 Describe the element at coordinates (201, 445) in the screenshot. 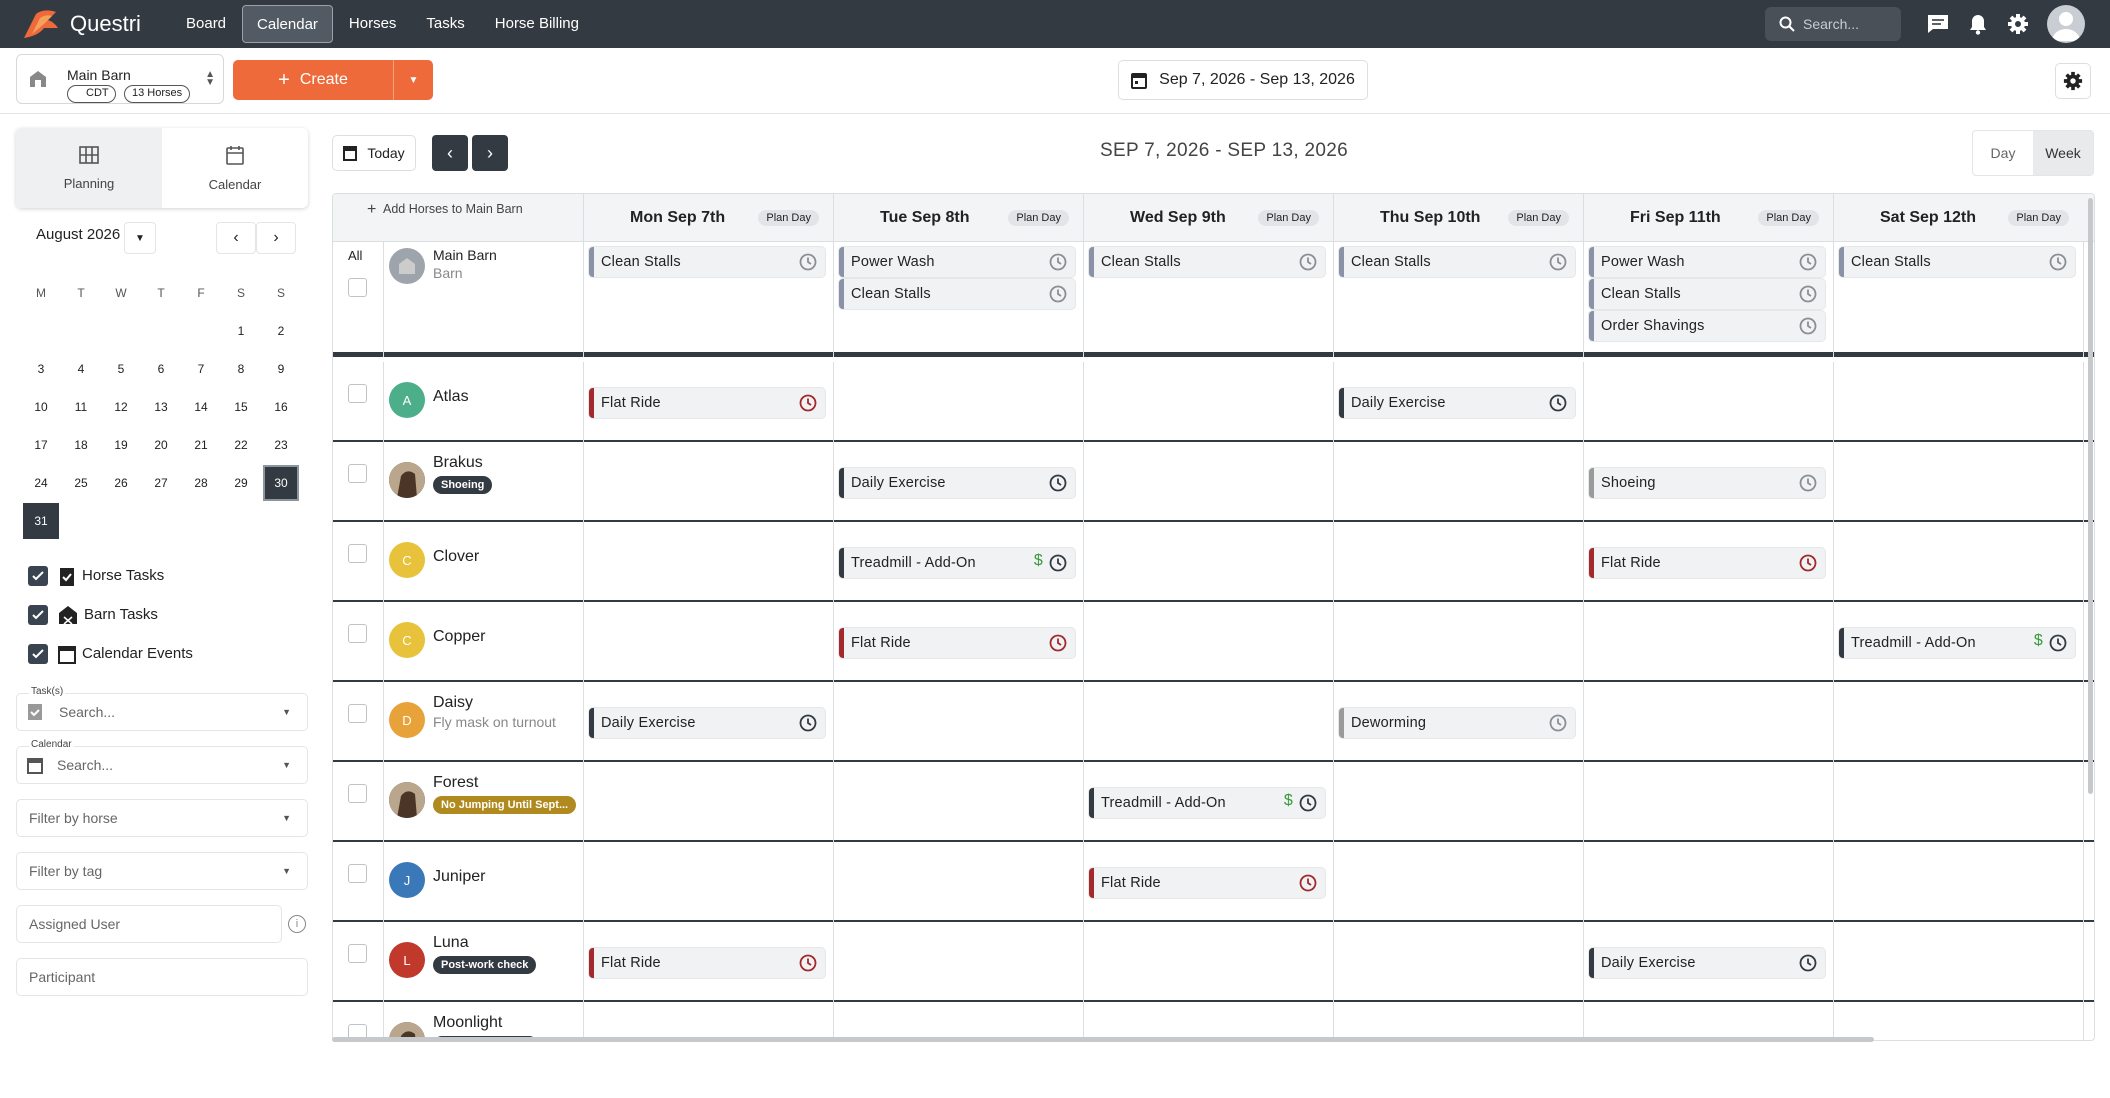

I see `mini-calendar-day: 21` at that location.